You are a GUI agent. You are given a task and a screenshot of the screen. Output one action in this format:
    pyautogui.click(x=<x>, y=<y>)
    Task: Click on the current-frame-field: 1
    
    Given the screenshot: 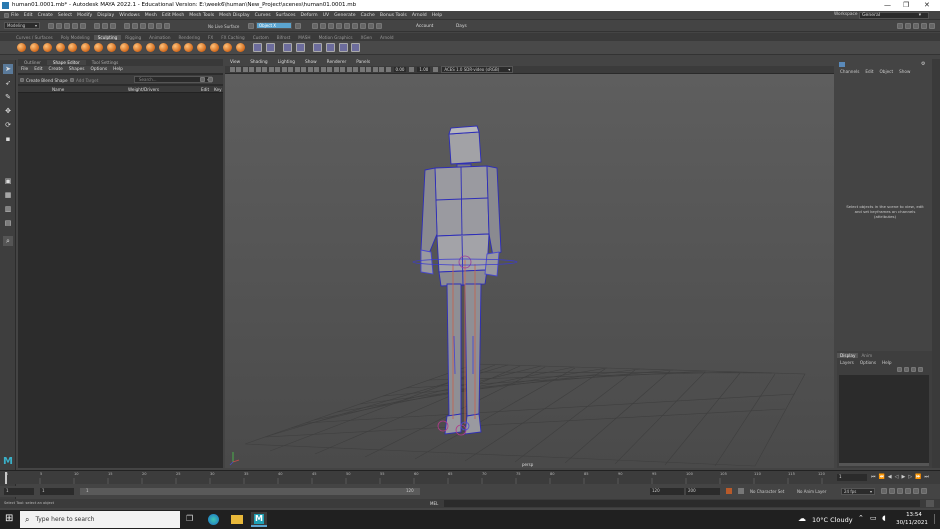 What is the action you would take?
    pyautogui.click(x=852, y=477)
    